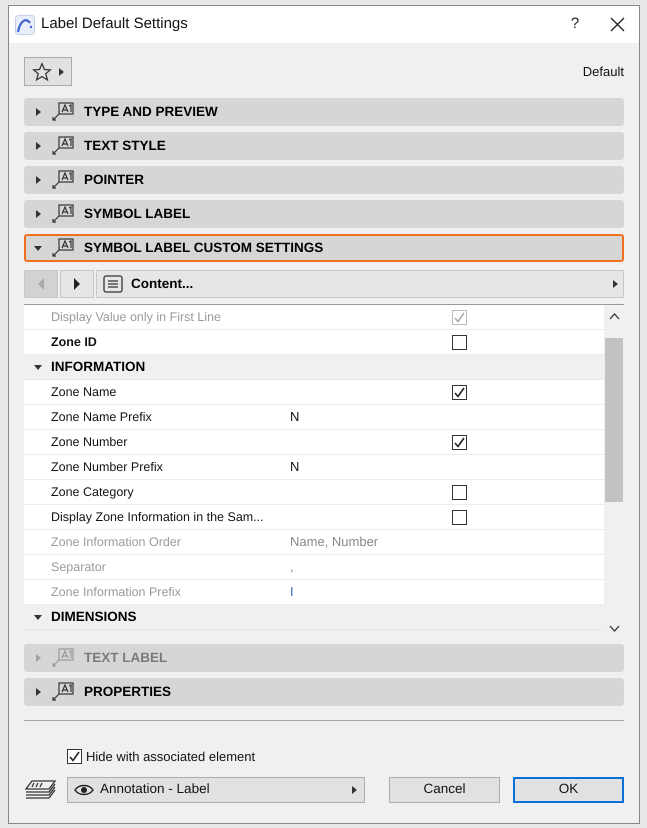 This screenshot has height=828, width=647. I want to click on panel-title: TEXT STYLE, so click(125, 145).